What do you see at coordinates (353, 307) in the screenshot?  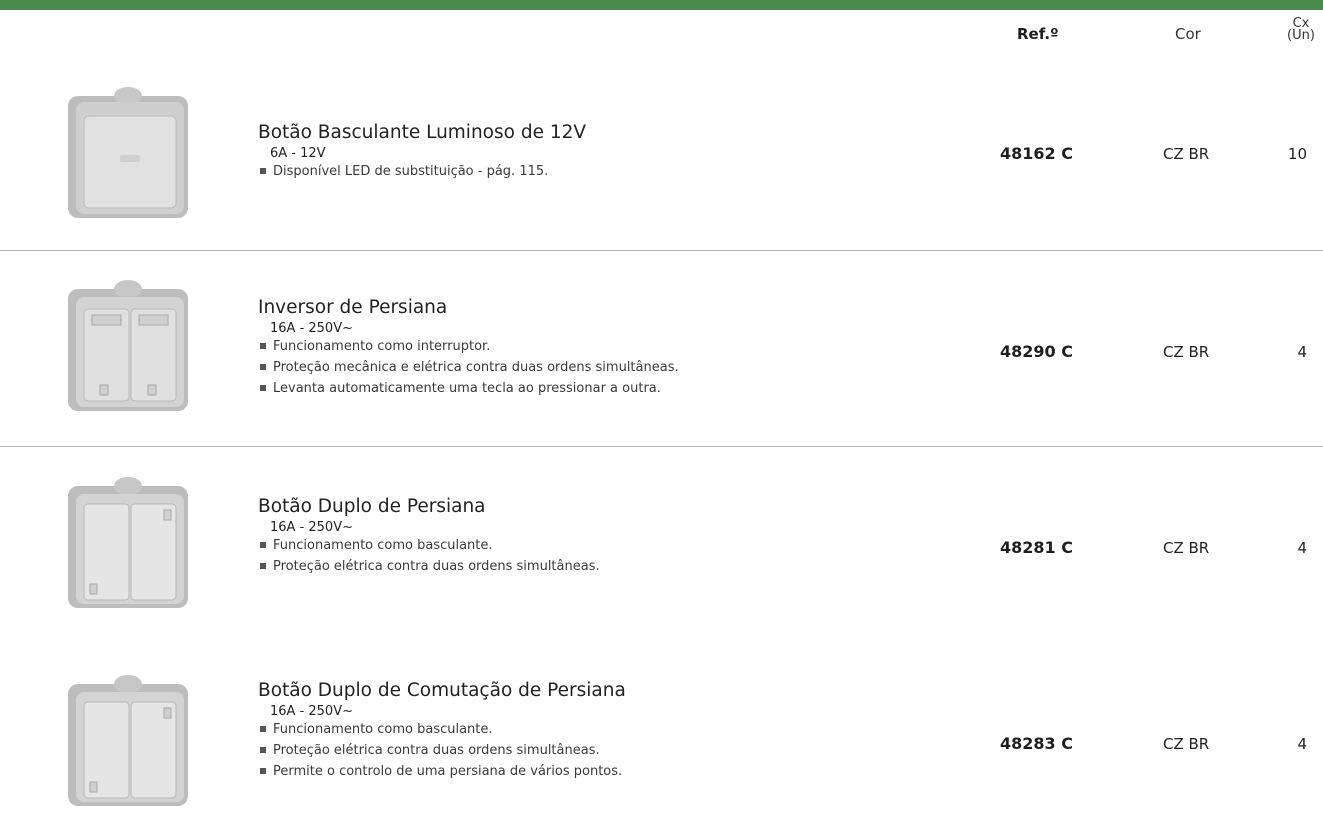 I see `product-title: Inversor de Persiana` at bounding box center [353, 307].